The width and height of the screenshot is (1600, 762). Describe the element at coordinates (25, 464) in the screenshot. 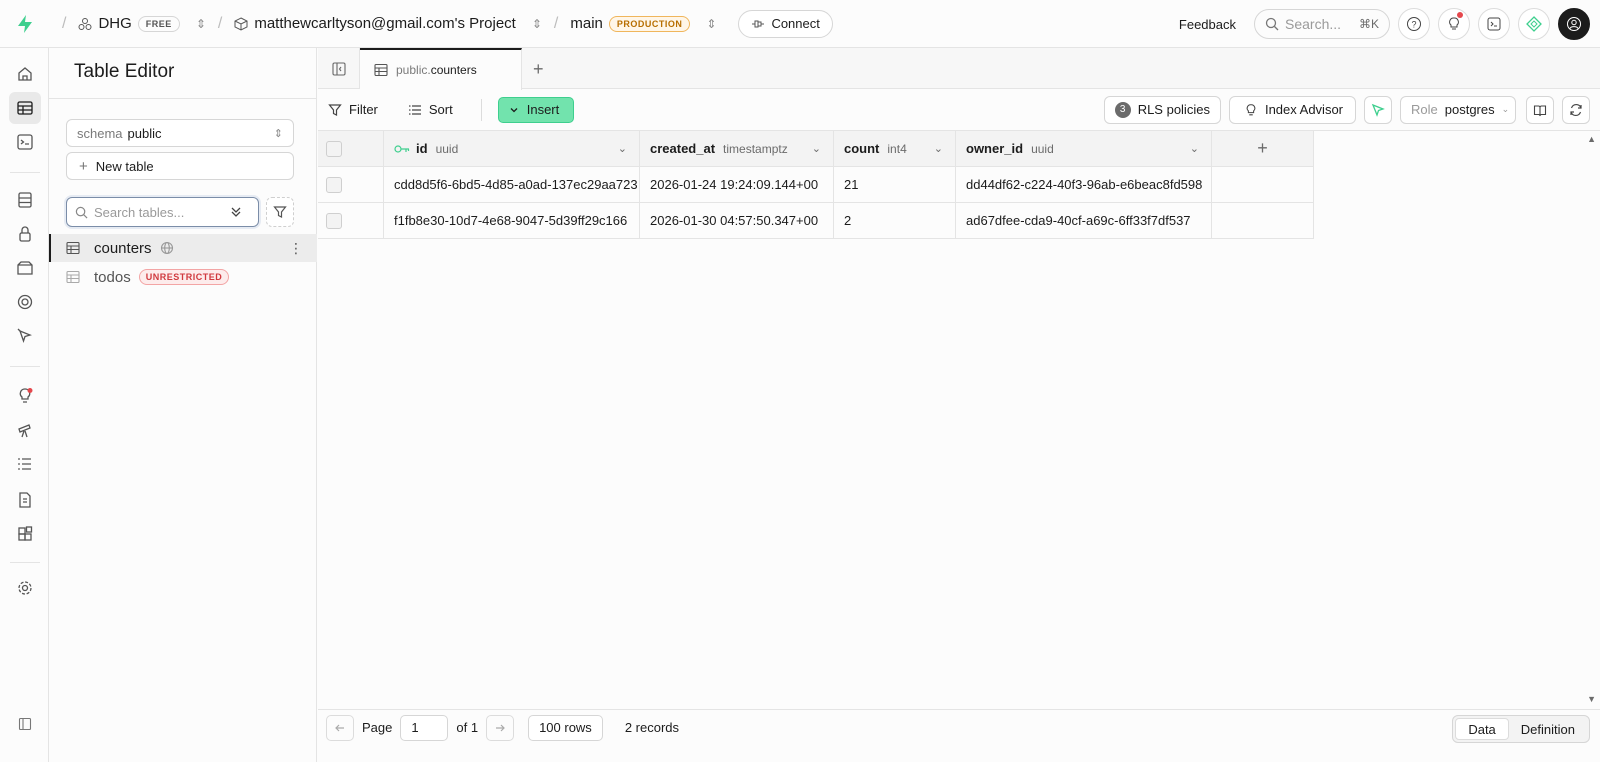

I see `logs-icon` at that location.